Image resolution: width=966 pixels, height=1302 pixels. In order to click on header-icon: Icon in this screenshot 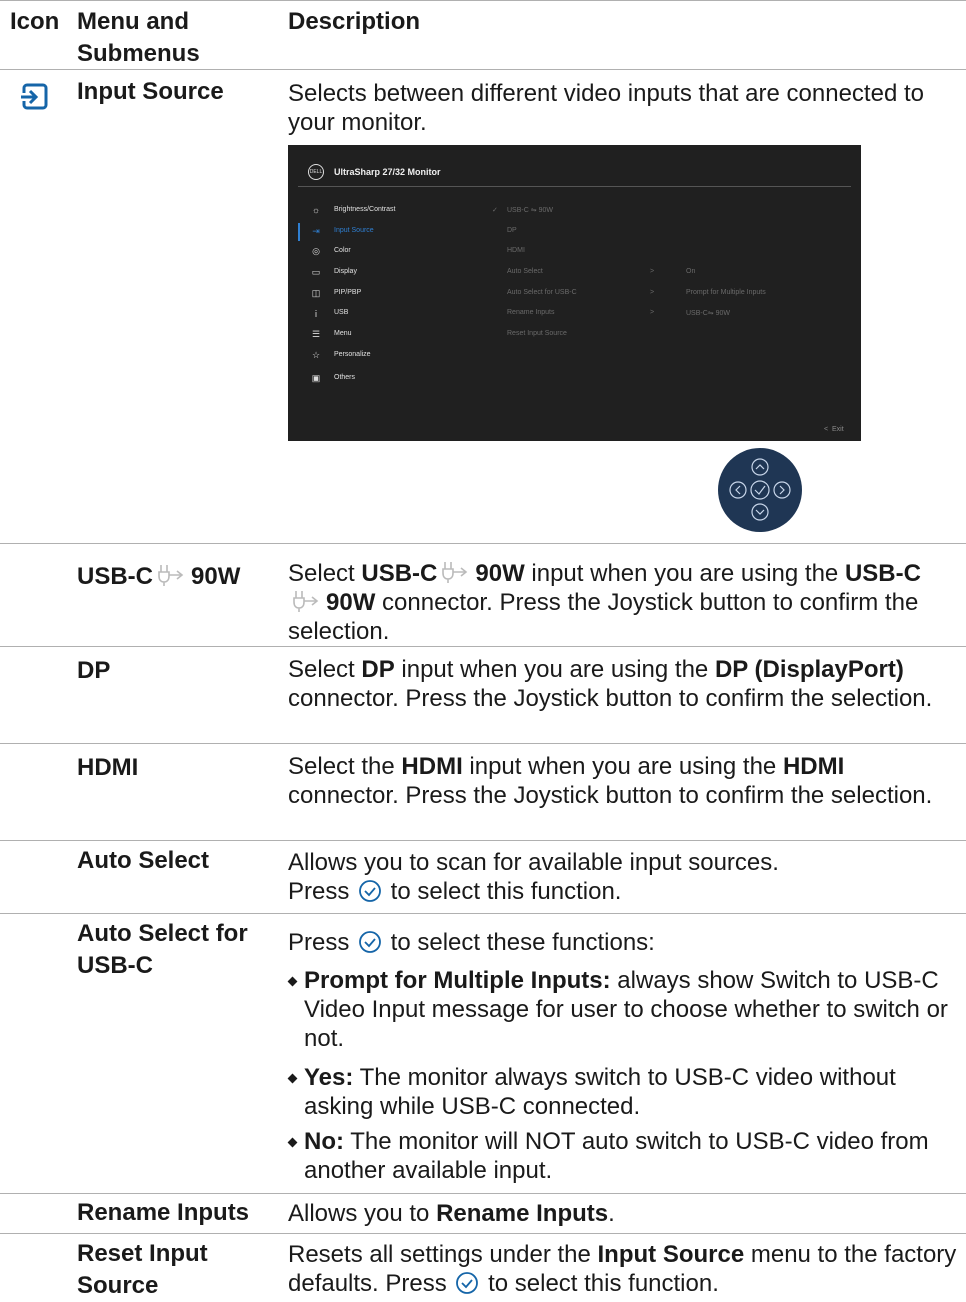, I will do `click(35, 21)`.